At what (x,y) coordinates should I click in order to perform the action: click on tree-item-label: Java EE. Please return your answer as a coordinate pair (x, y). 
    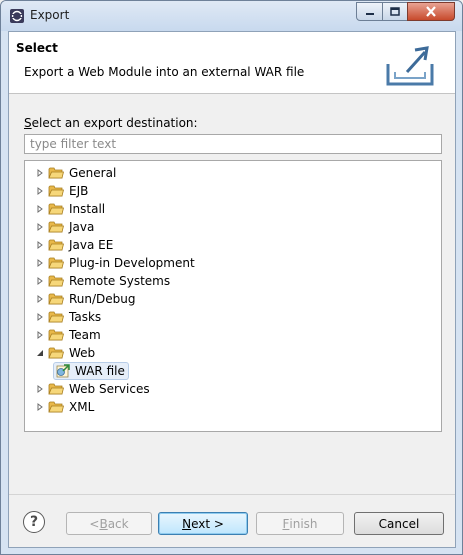
    Looking at the image, I should click on (91, 245).